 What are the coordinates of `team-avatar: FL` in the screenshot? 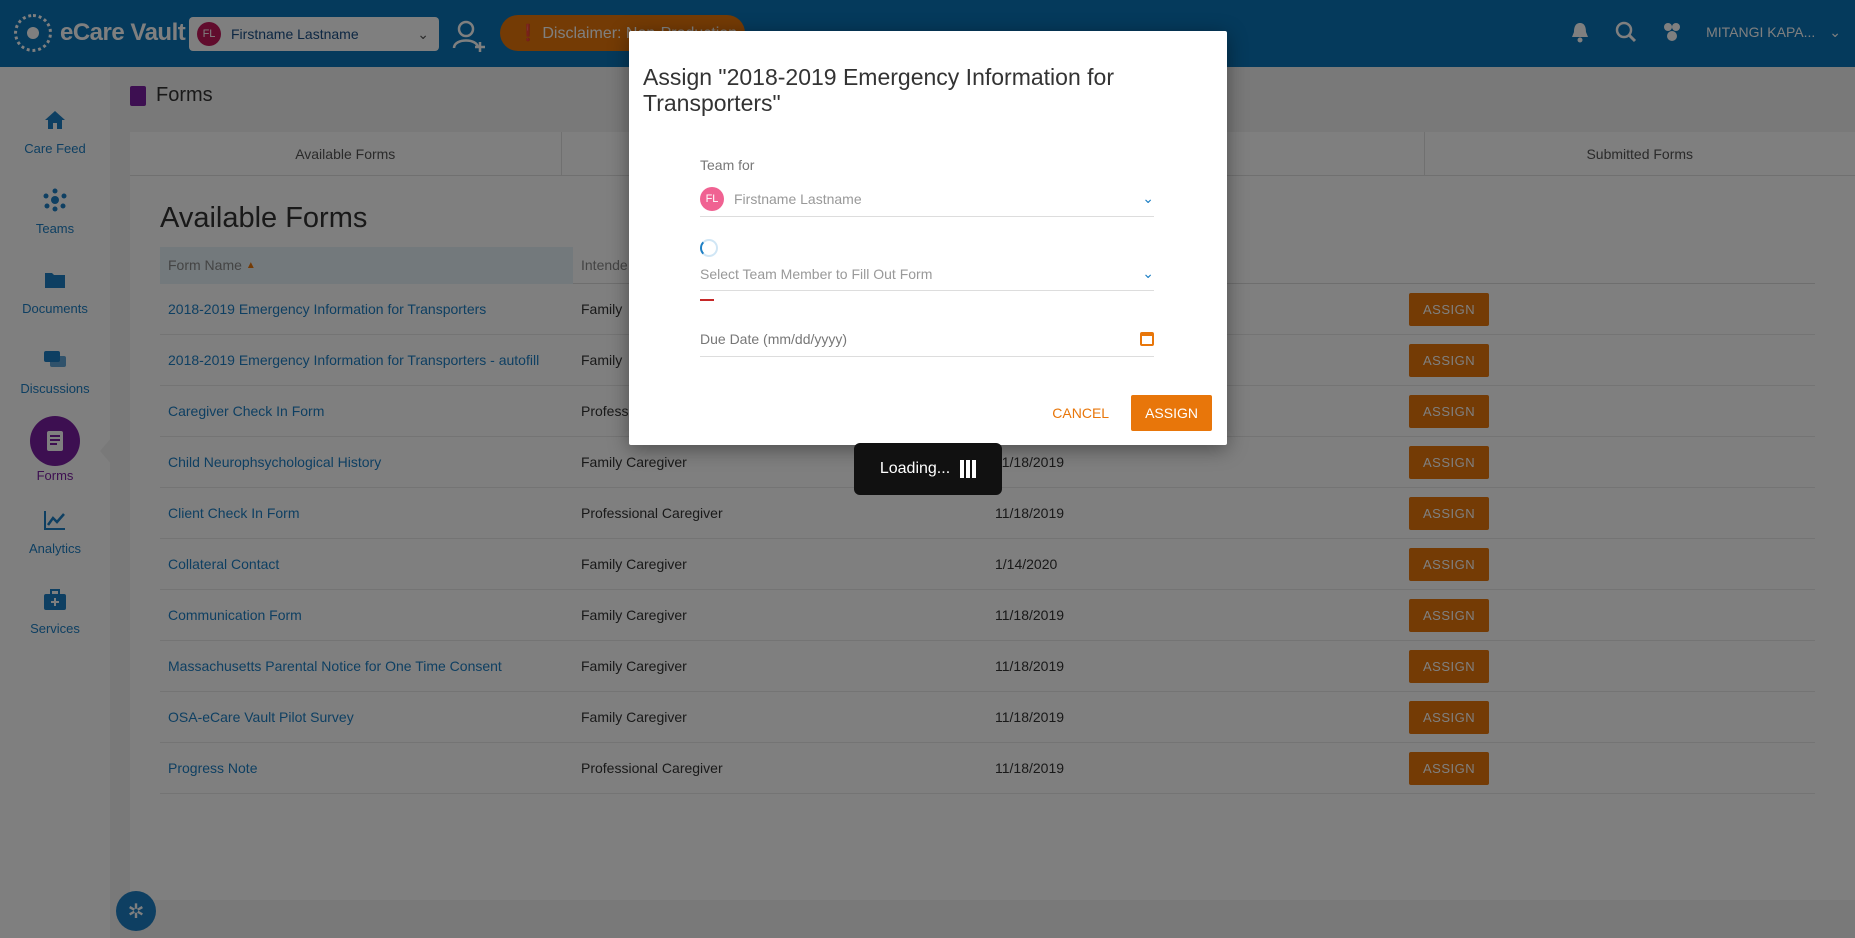 It's located at (712, 198).